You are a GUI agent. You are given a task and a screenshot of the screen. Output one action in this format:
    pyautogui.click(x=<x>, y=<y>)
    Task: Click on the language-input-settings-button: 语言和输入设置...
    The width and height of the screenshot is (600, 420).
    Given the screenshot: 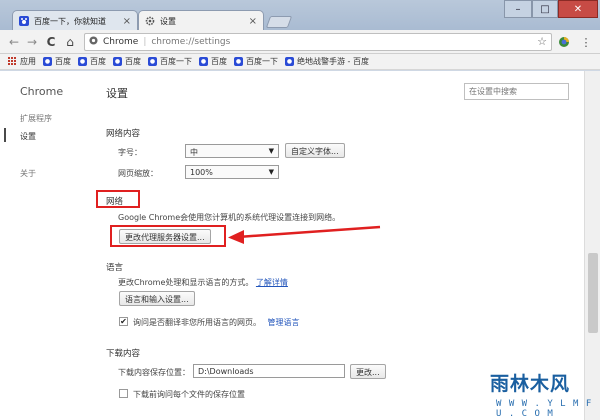 What is the action you would take?
    pyautogui.click(x=157, y=298)
    